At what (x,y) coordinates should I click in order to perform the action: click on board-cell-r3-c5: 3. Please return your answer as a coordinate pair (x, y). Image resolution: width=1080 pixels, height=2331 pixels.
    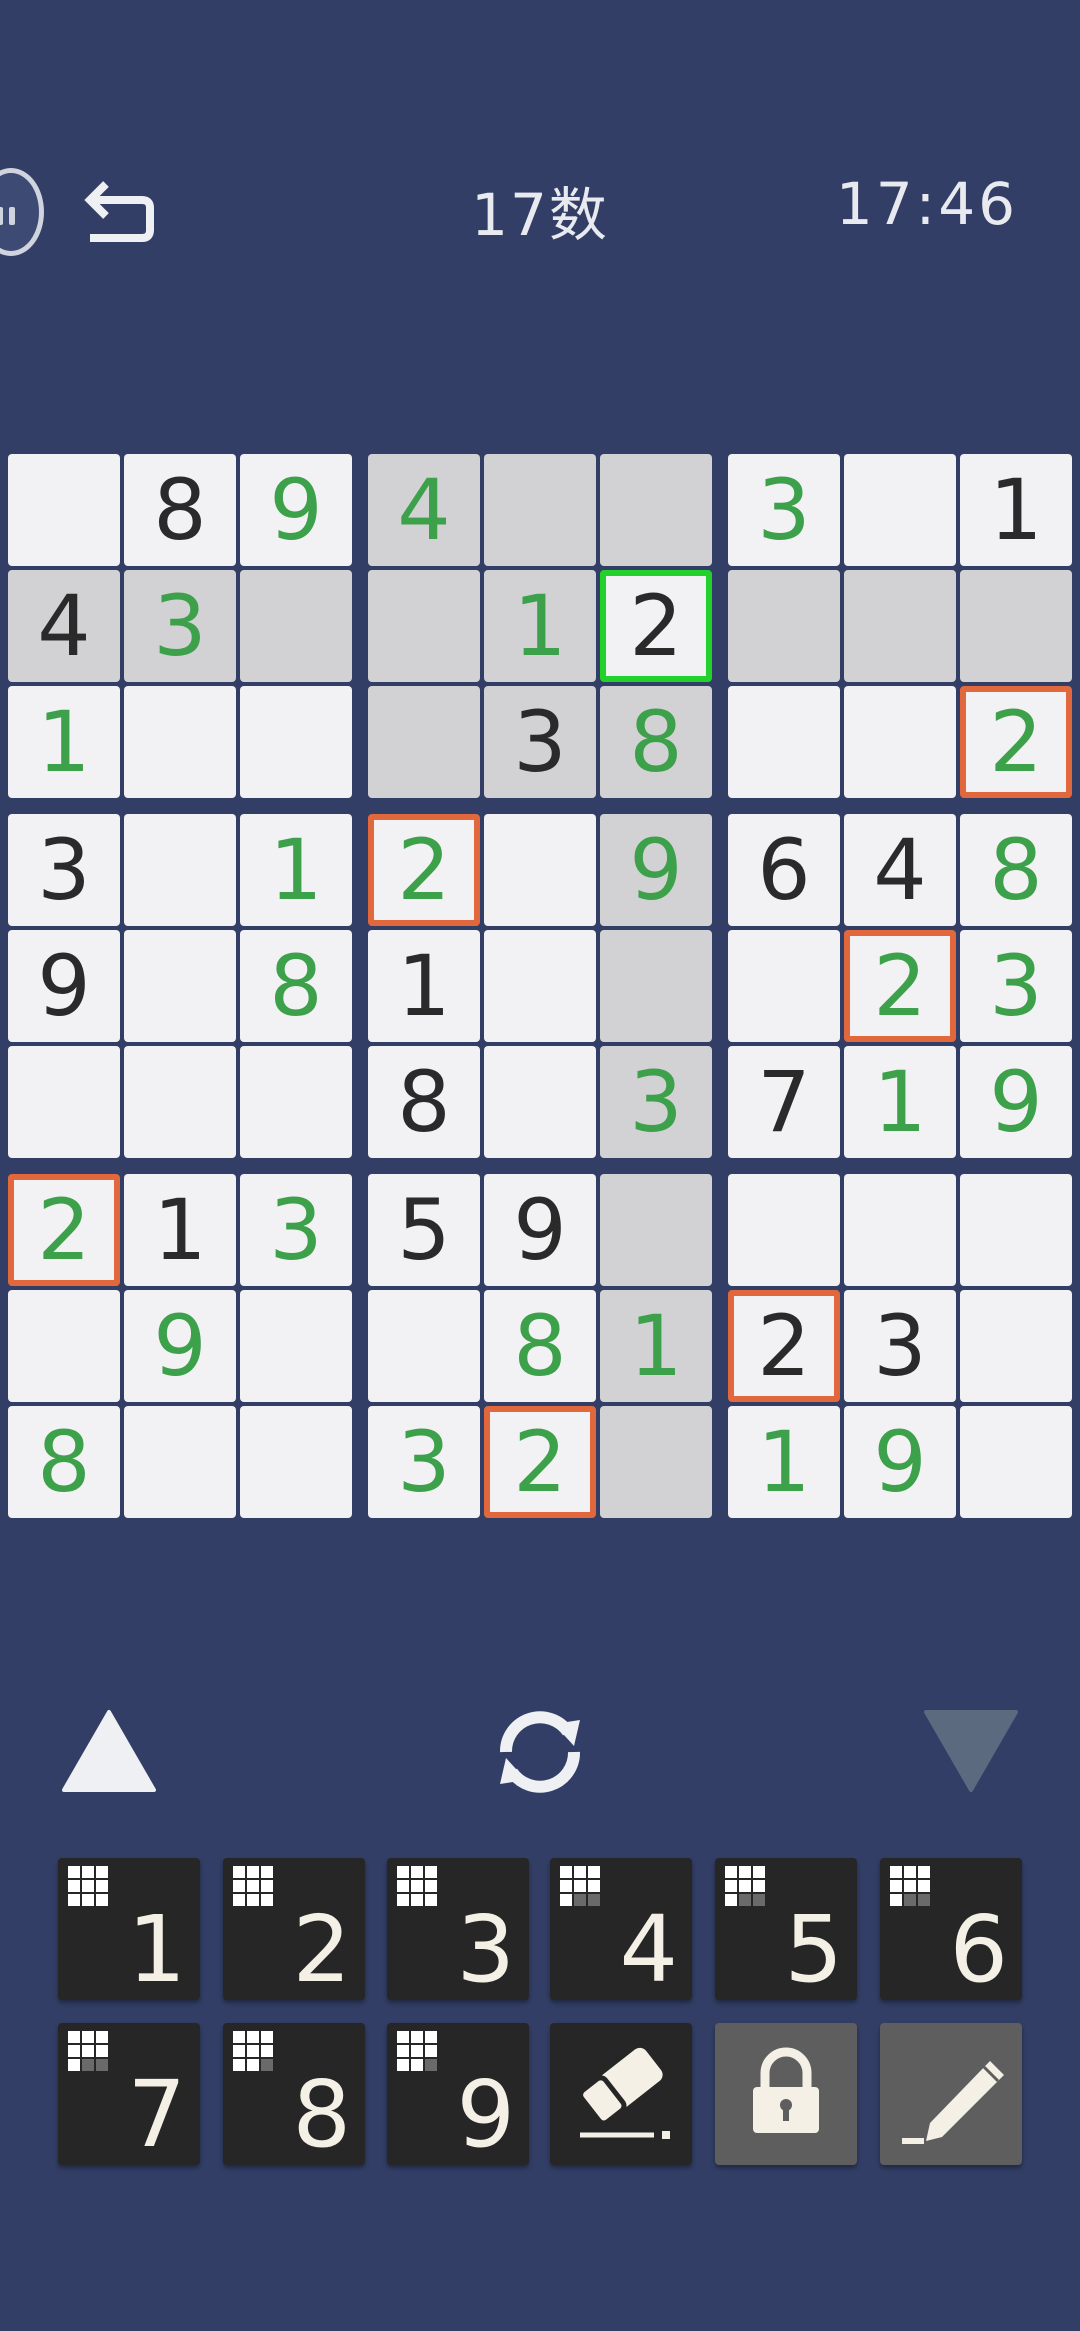
    Looking at the image, I should click on (540, 742).